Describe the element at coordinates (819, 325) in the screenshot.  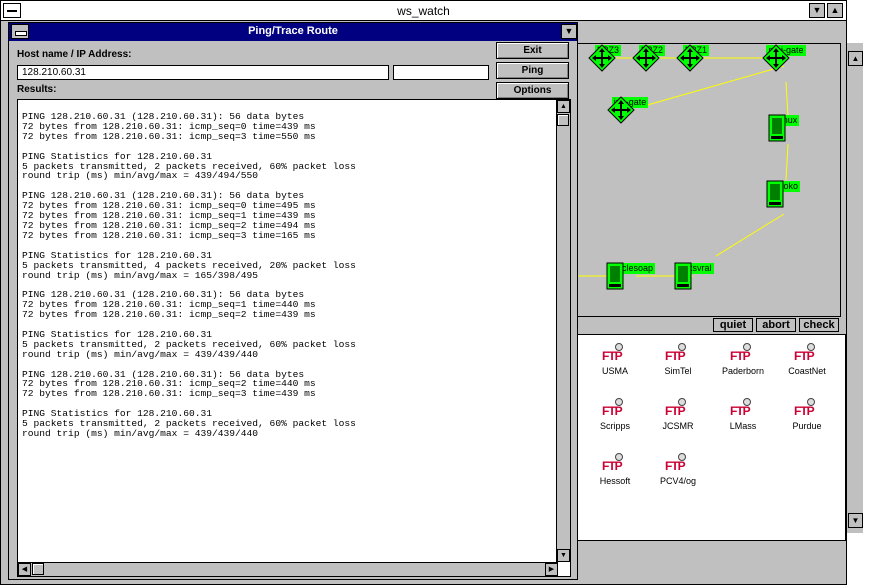
I see `check-button: check` at that location.